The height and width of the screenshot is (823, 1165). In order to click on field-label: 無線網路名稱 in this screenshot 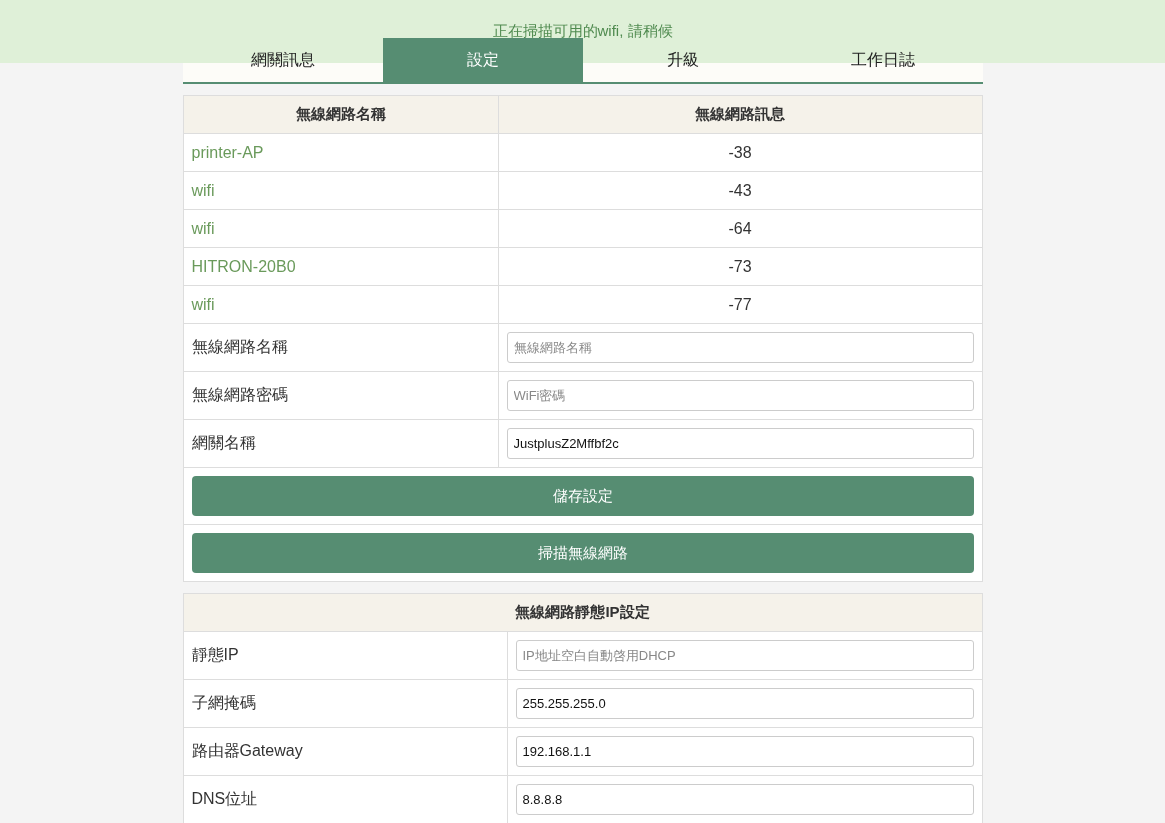, I will do `click(239, 347)`.